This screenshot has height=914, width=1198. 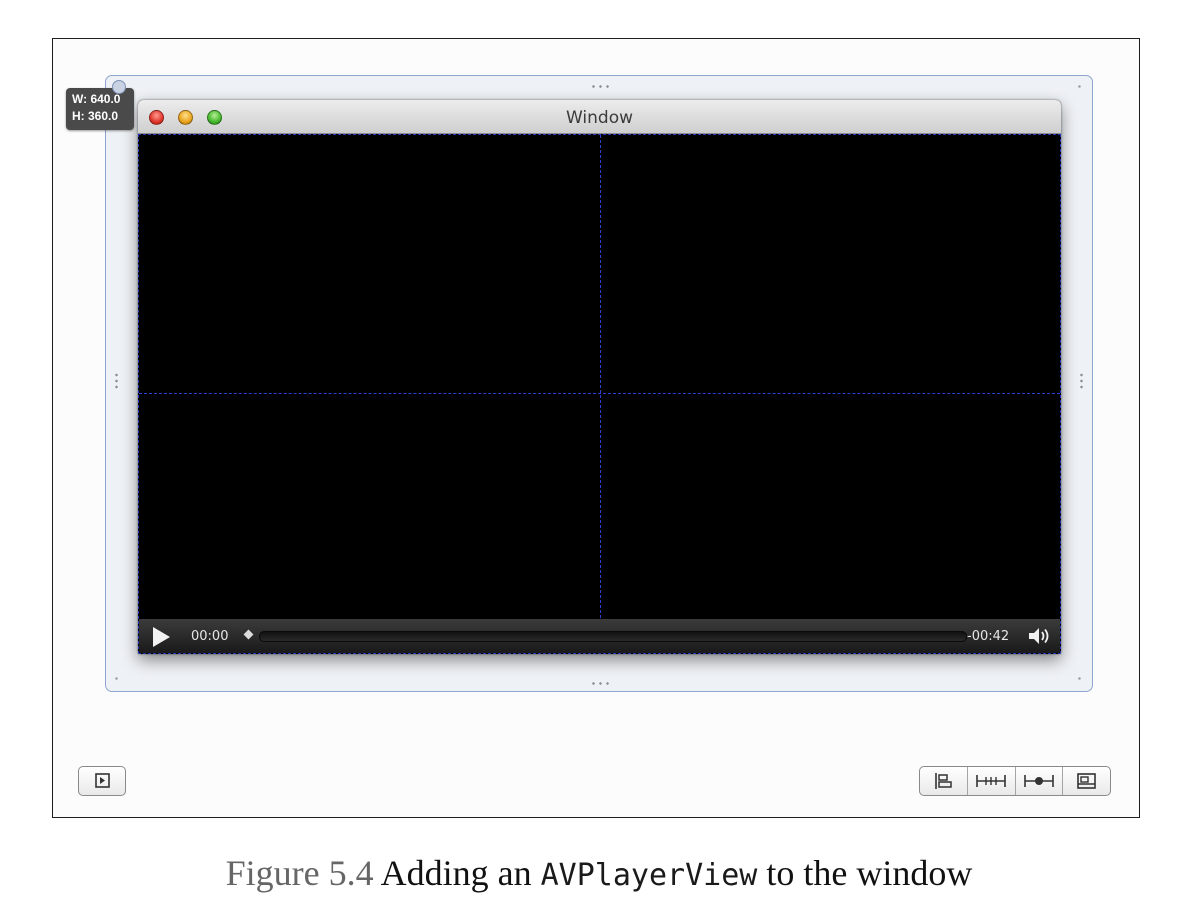 What do you see at coordinates (649, 875) in the screenshot?
I see `caption-code: AVPlayerView` at bounding box center [649, 875].